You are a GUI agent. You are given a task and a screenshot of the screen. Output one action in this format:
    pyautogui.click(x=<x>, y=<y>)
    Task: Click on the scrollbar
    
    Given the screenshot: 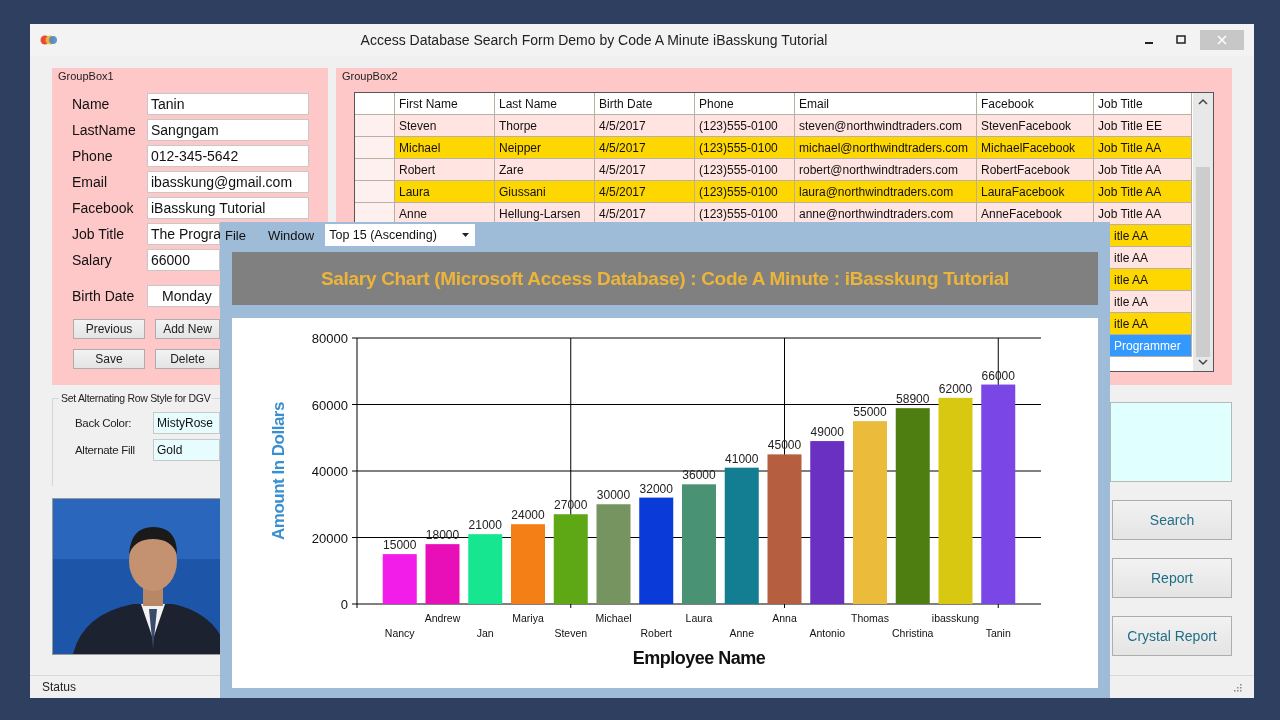 What is the action you would take?
    pyautogui.click(x=1203, y=232)
    